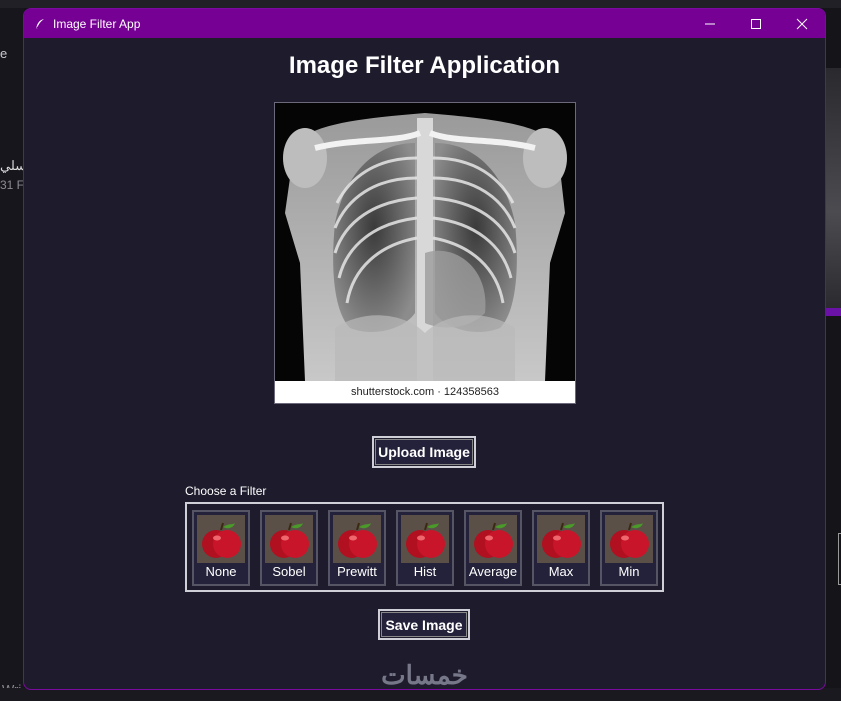  Describe the element at coordinates (424, 675) in the screenshot. I see `watermark-logo: خمسات` at that location.